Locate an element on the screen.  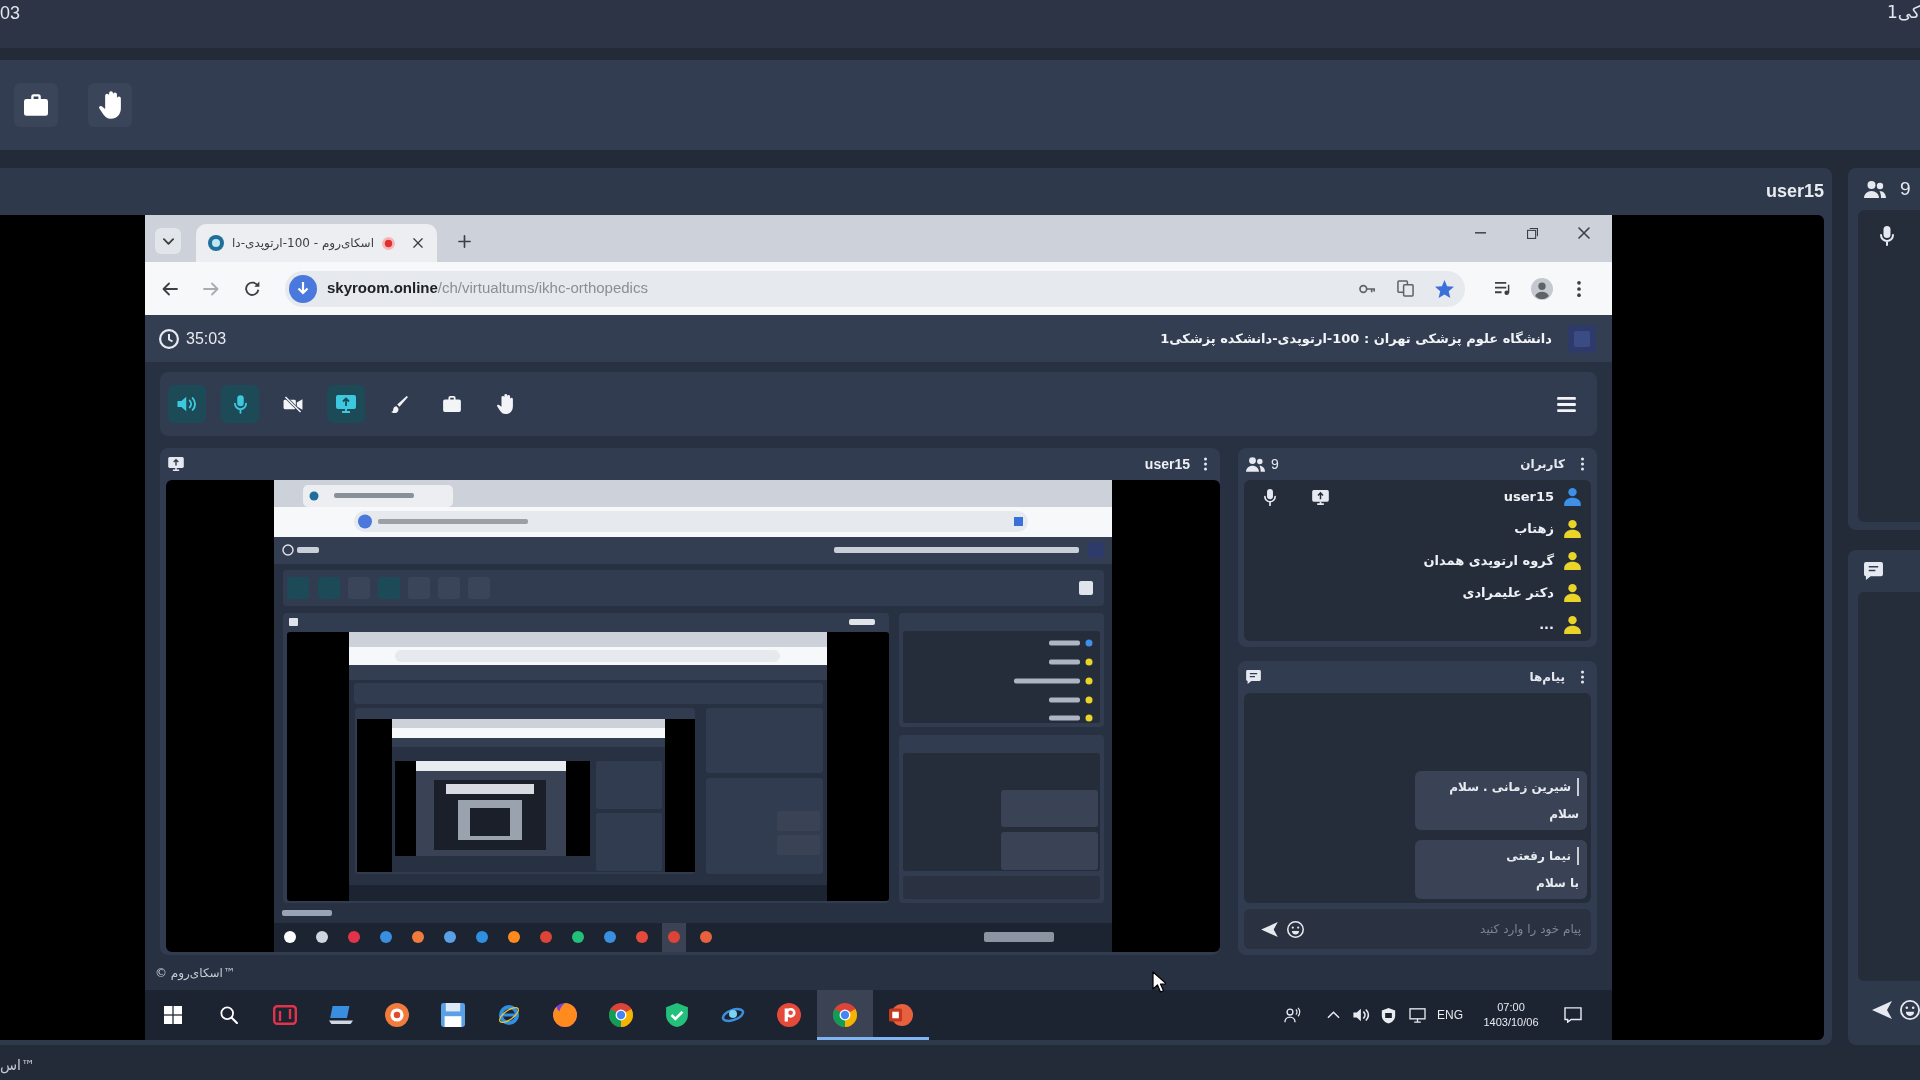
emoji-button is located at coordinates (1910, 1010).